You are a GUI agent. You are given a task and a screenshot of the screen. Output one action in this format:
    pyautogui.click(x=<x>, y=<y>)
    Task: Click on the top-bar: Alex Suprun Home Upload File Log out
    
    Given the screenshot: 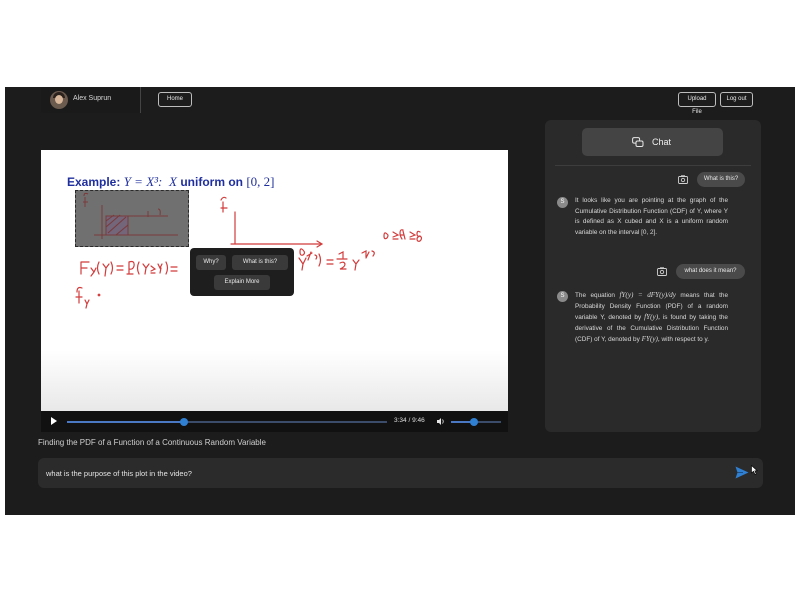 What is the action you would take?
    pyautogui.click(x=400, y=101)
    